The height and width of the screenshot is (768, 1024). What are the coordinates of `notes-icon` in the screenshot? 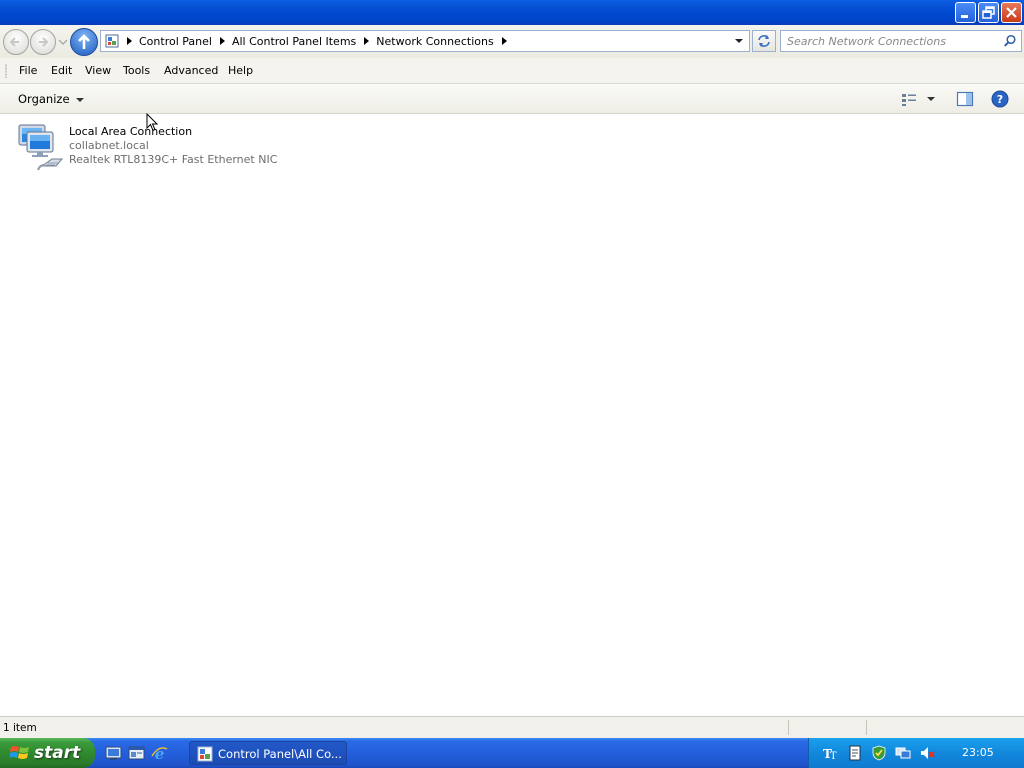 It's located at (855, 753).